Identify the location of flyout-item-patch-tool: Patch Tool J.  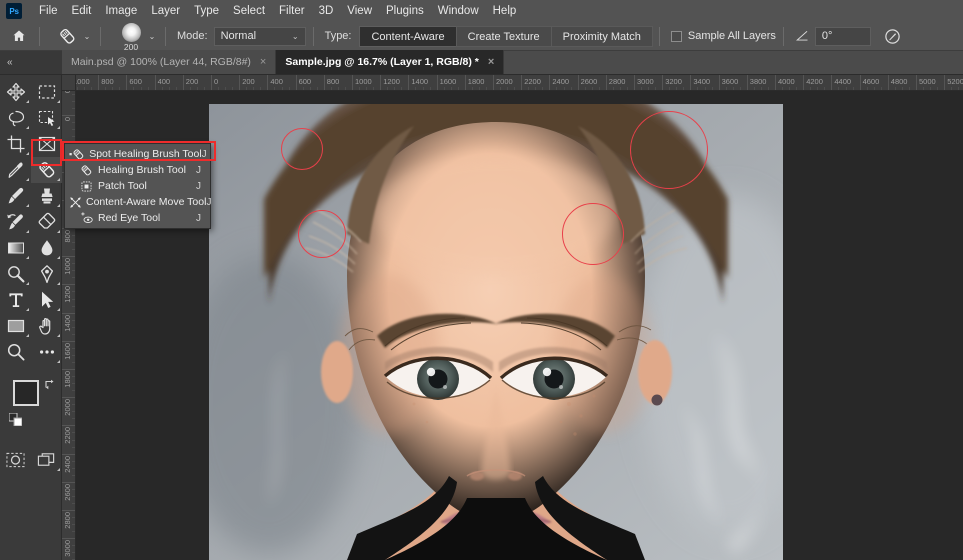
(137, 186).